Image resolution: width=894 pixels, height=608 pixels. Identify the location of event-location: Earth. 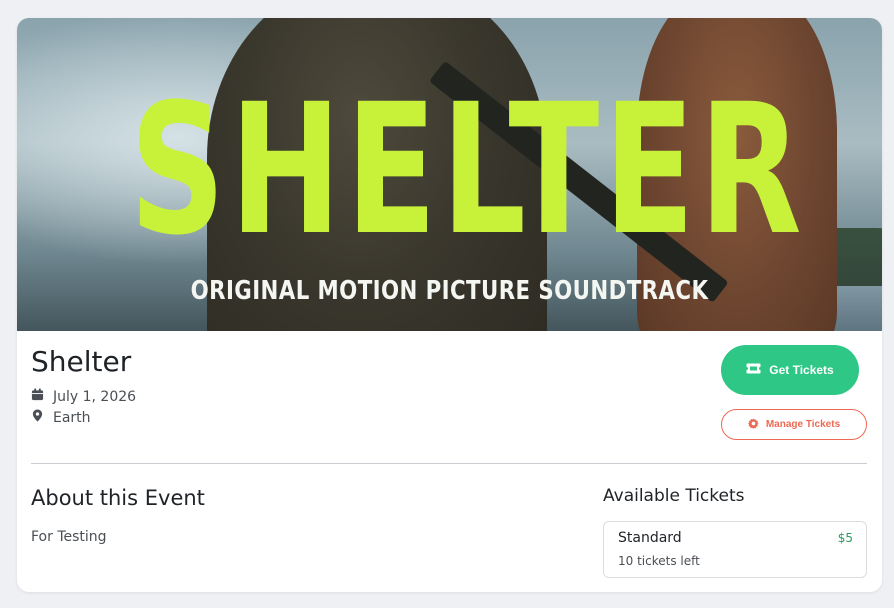
(61, 417).